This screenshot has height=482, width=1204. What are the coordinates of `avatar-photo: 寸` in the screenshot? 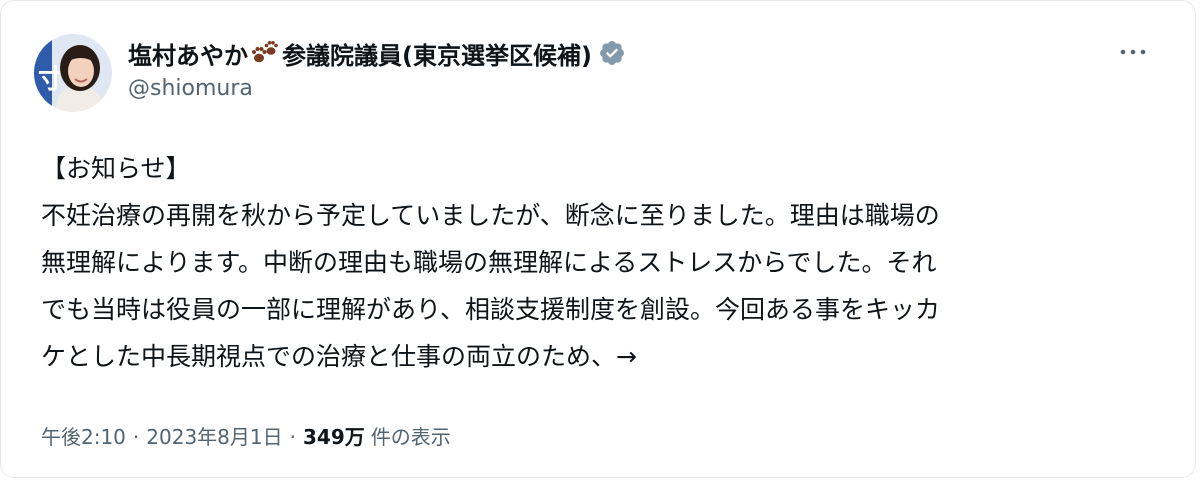 It's located at (73, 73).